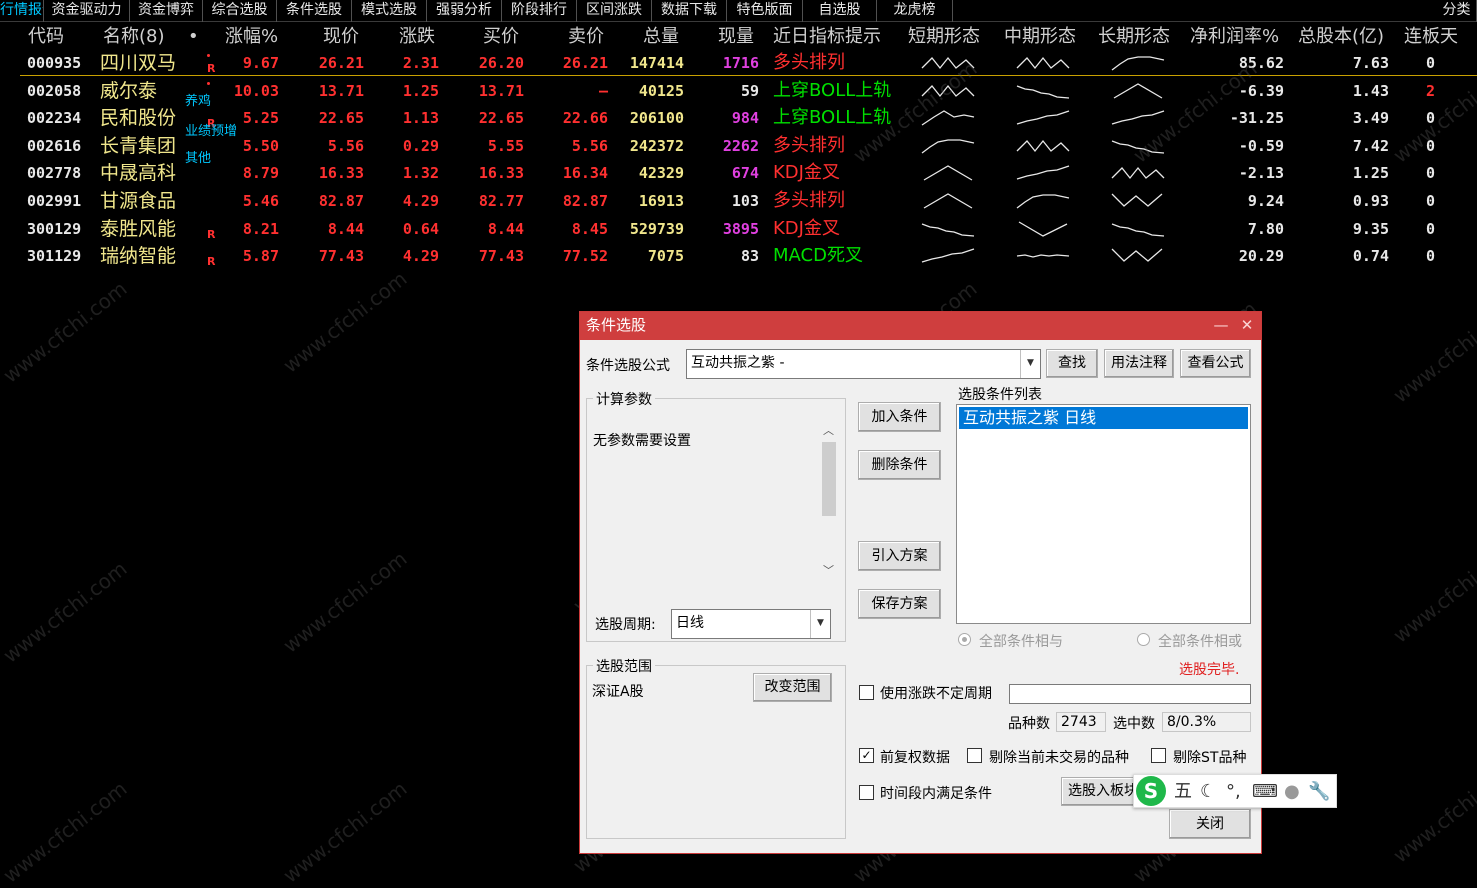 This screenshot has width=1477, height=888. What do you see at coordinates (661, 37) in the screenshot?
I see `column-header-volume: 总量` at bounding box center [661, 37].